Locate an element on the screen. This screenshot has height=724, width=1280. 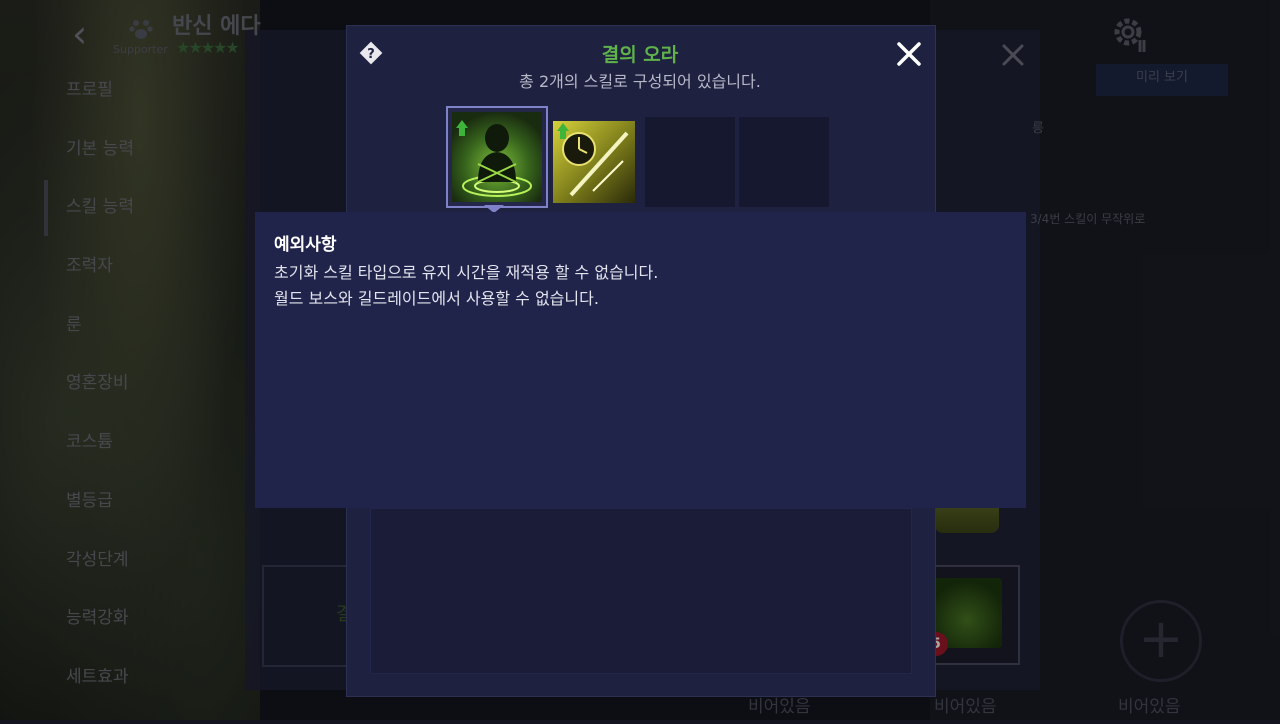
tooltip-line: 초기화 스킬 타입으로 유지 시간을 재적용 할 수 없습니다. is located at coordinates (466, 272).